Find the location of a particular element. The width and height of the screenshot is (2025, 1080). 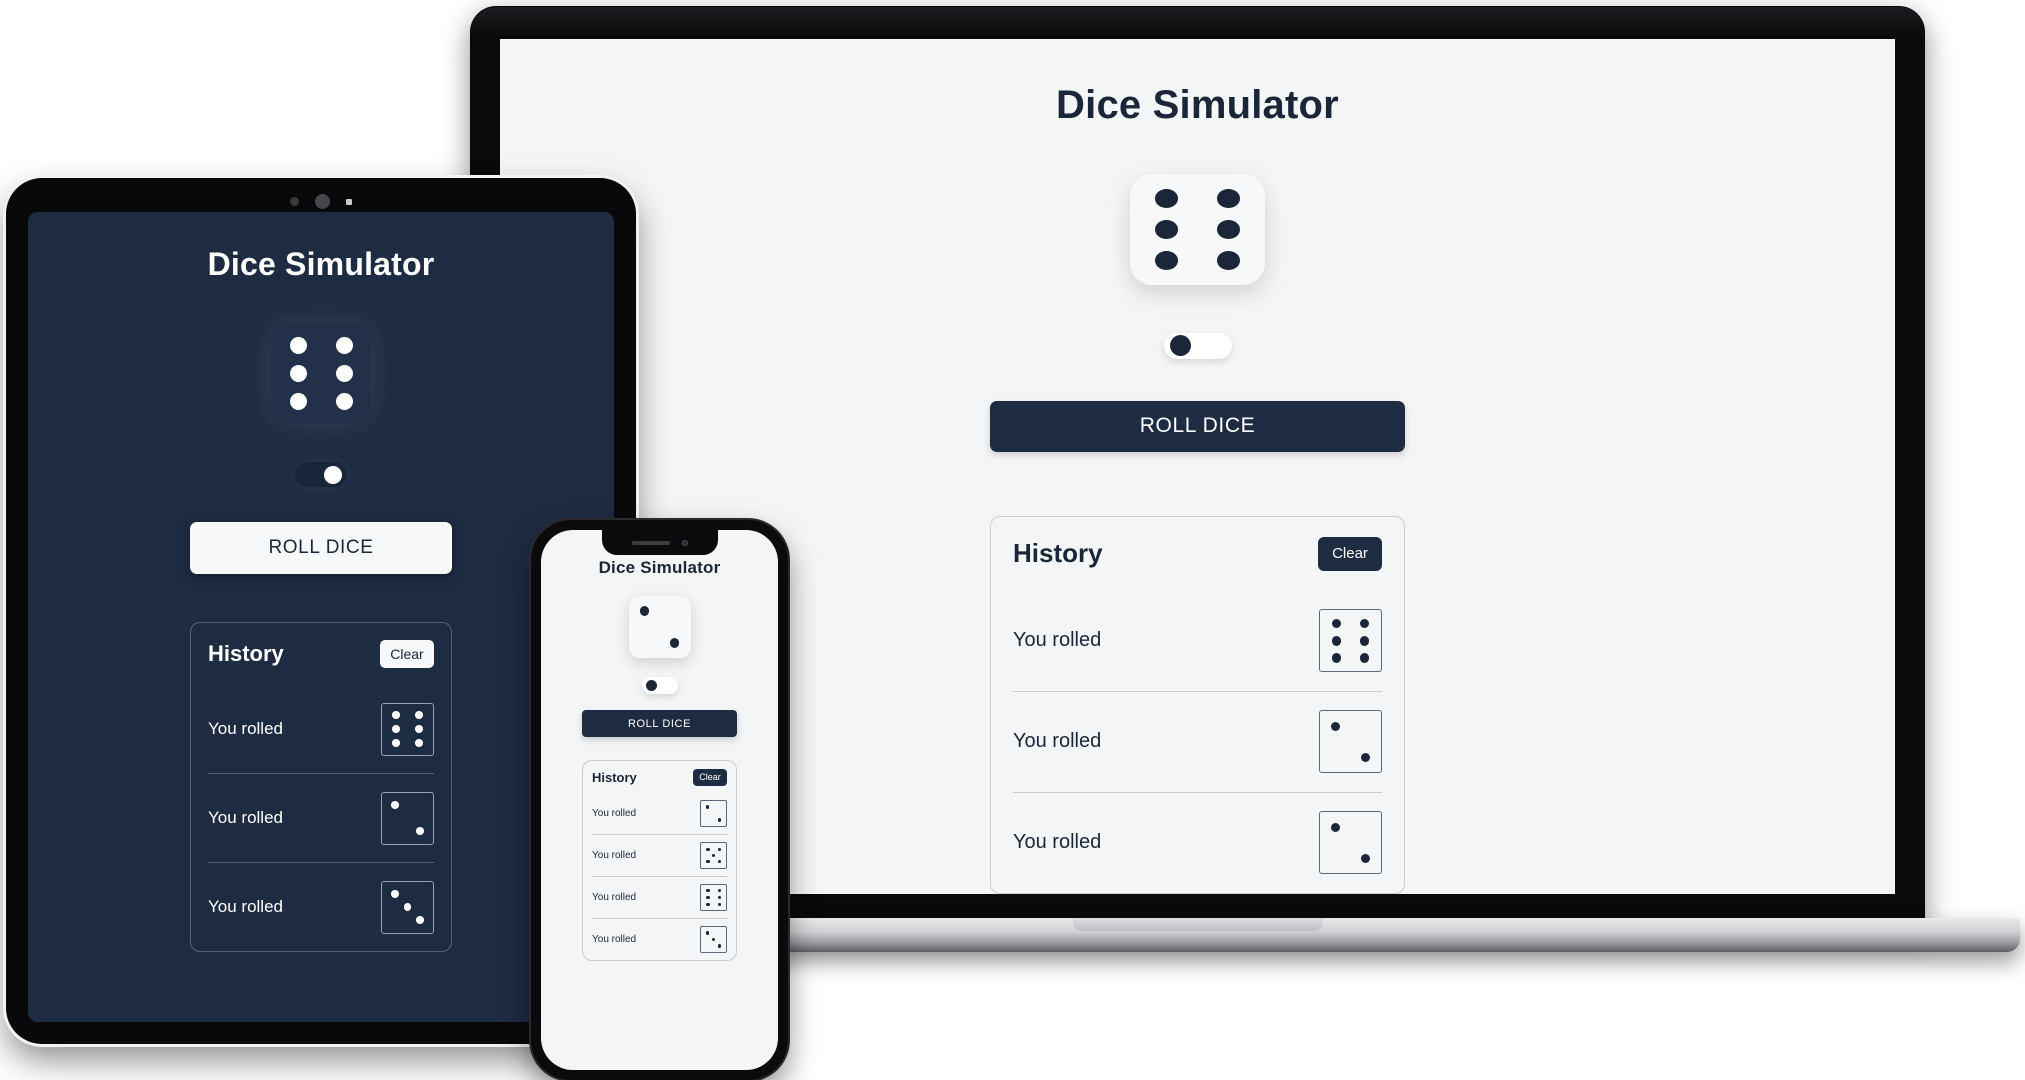

tablet-camera-sensors is located at coordinates (321, 201).